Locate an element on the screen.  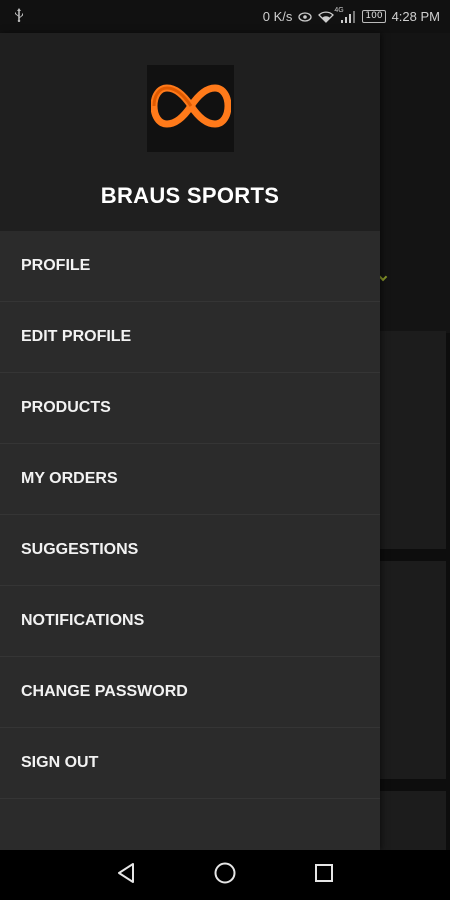
background-app is located at coordinates (415, 441).